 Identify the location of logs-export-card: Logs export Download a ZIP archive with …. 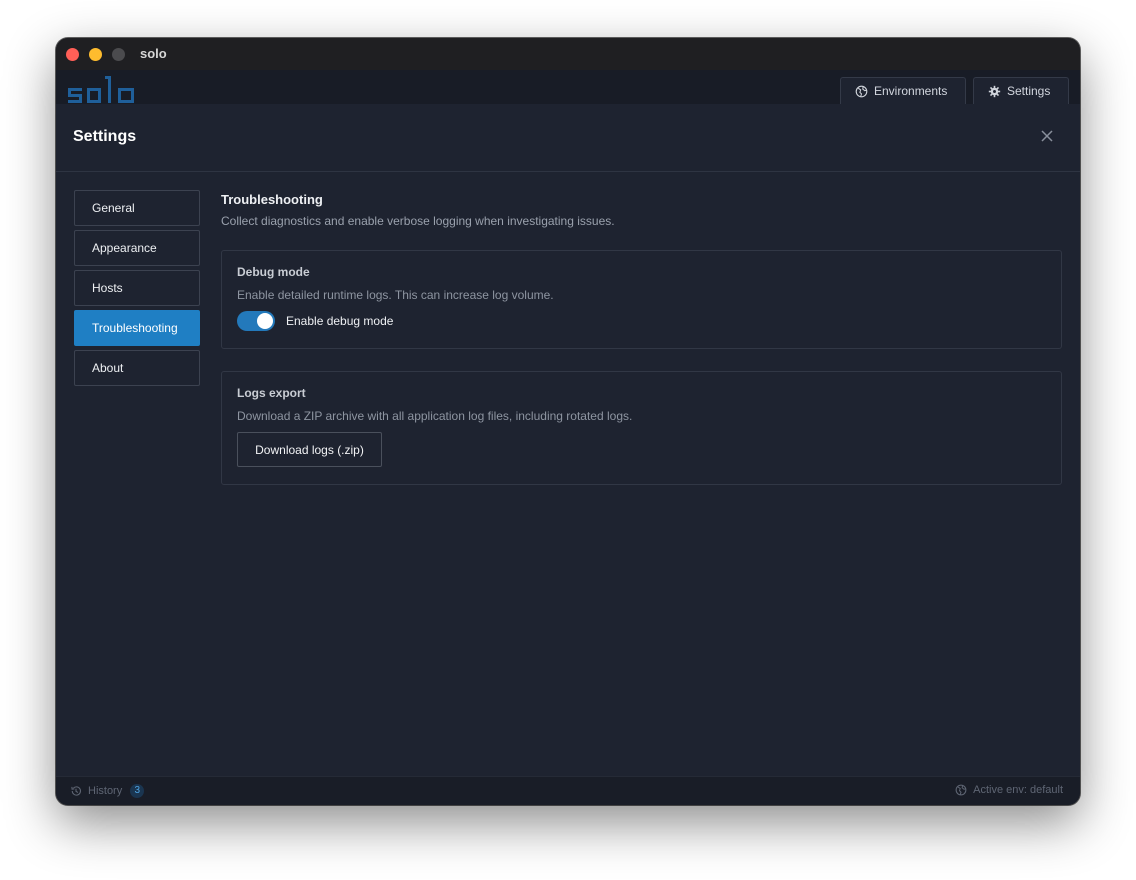
(641, 428).